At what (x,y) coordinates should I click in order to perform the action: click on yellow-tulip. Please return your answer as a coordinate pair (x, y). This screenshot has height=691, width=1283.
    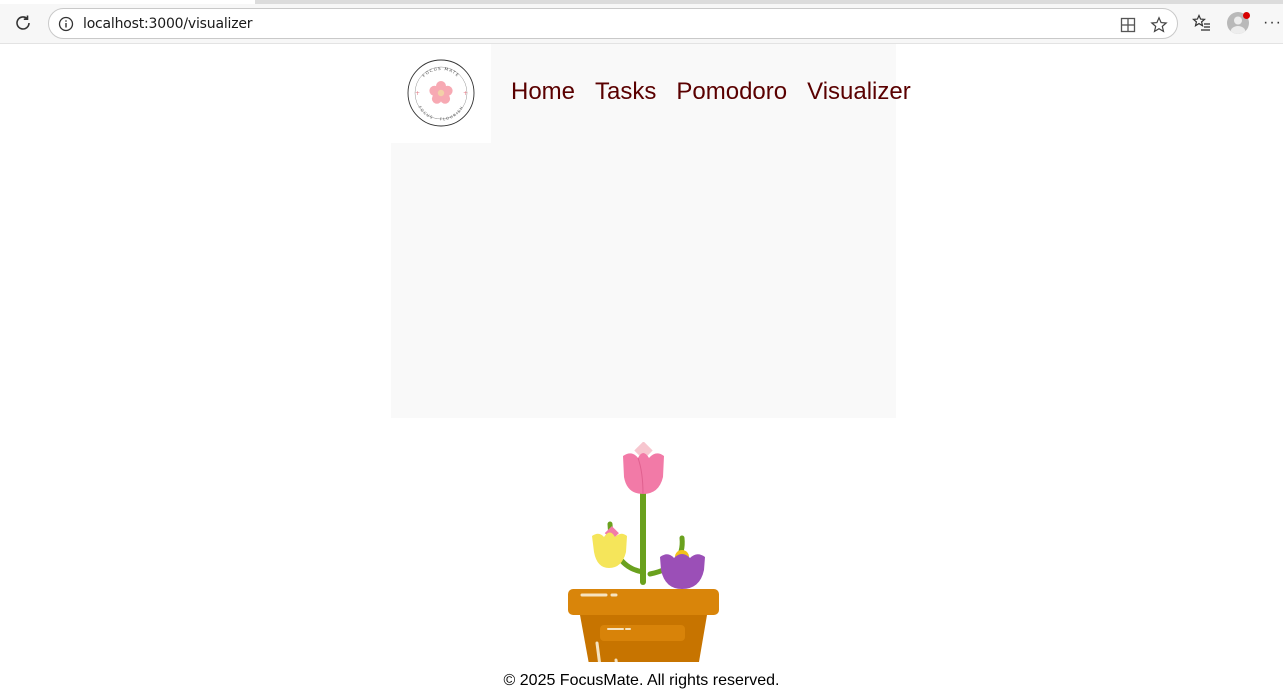
    Looking at the image, I should click on (609, 547).